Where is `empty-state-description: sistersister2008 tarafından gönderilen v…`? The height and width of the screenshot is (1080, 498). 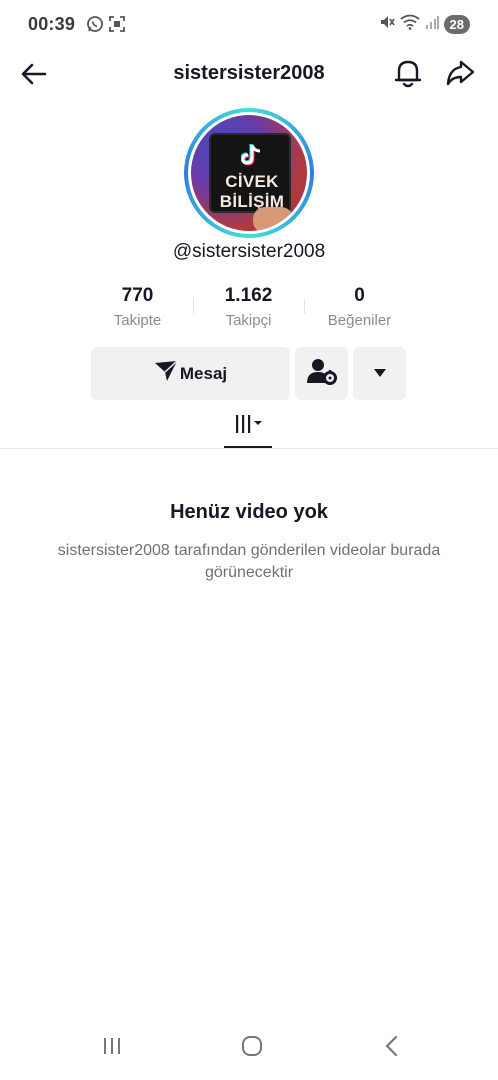
empty-state-description: sistersister2008 tarafından gönderilen v… is located at coordinates (249, 561).